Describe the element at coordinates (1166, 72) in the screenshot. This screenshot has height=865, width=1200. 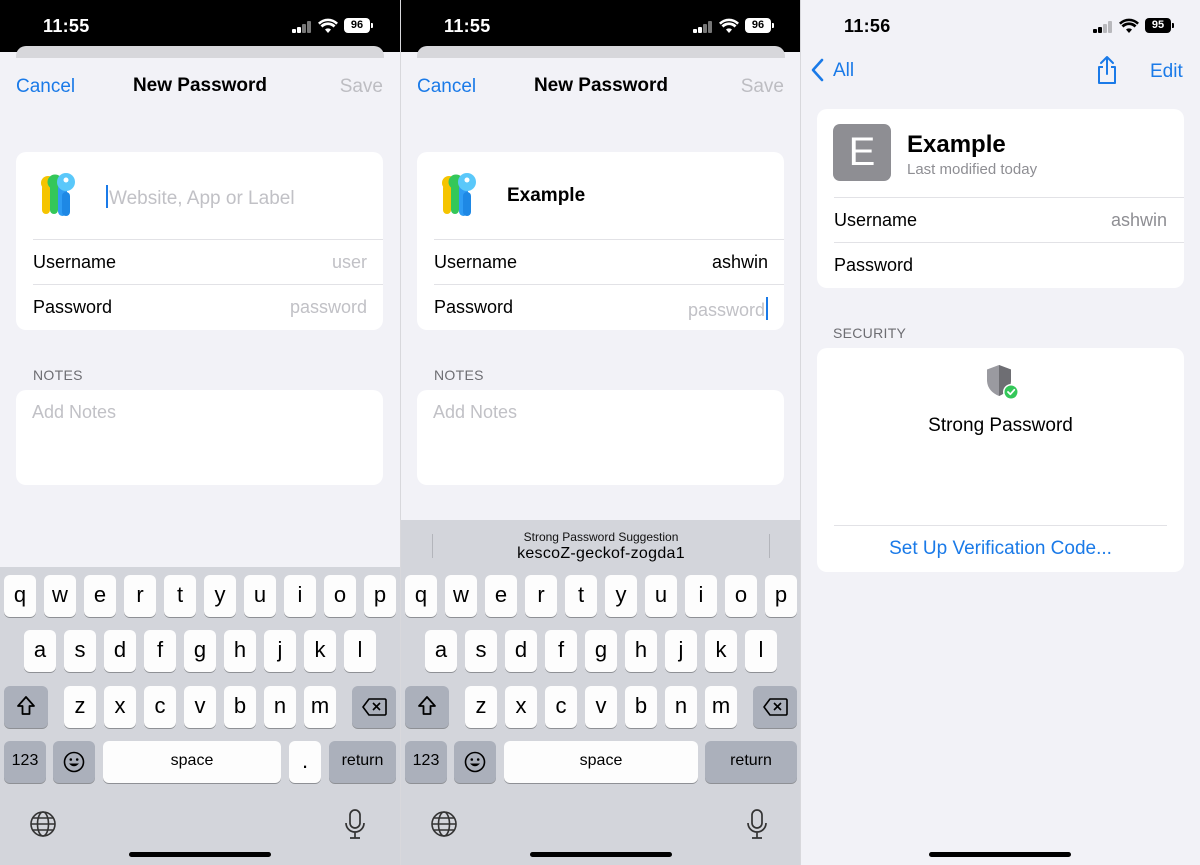
I see `edit-button: Edit` at that location.